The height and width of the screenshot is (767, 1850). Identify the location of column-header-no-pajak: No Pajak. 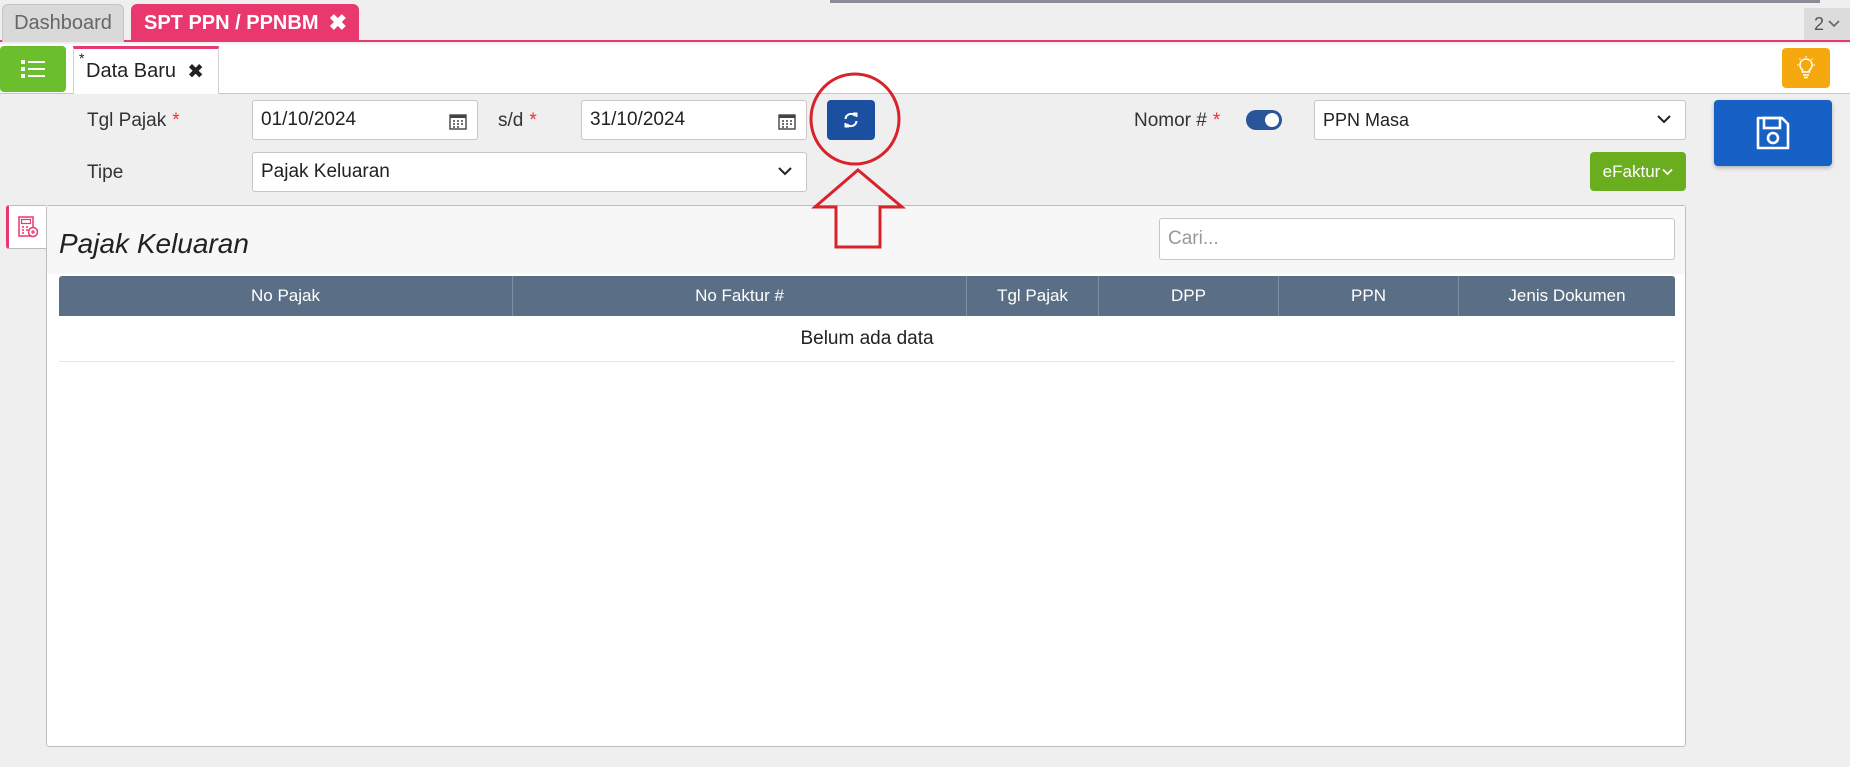
(286, 296).